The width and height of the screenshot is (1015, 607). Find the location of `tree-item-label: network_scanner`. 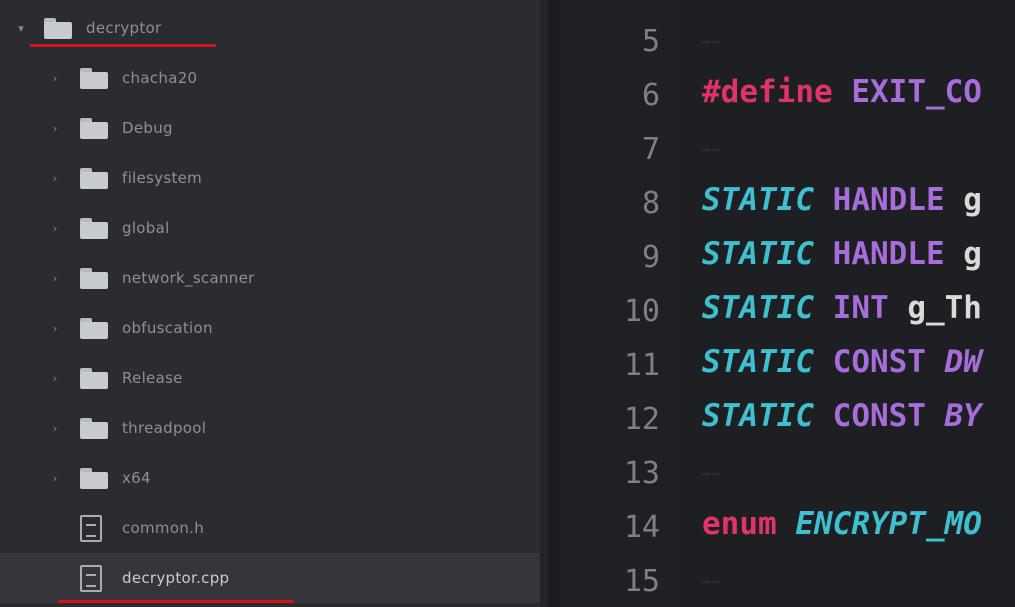

tree-item-label: network_scanner is located at coordinates (188, 278).